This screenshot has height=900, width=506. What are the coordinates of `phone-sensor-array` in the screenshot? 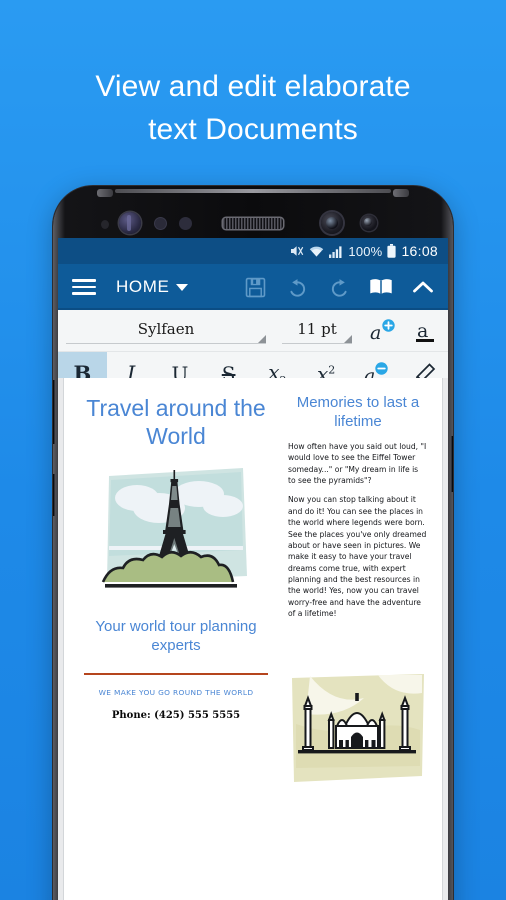 It's located at (253, 223).